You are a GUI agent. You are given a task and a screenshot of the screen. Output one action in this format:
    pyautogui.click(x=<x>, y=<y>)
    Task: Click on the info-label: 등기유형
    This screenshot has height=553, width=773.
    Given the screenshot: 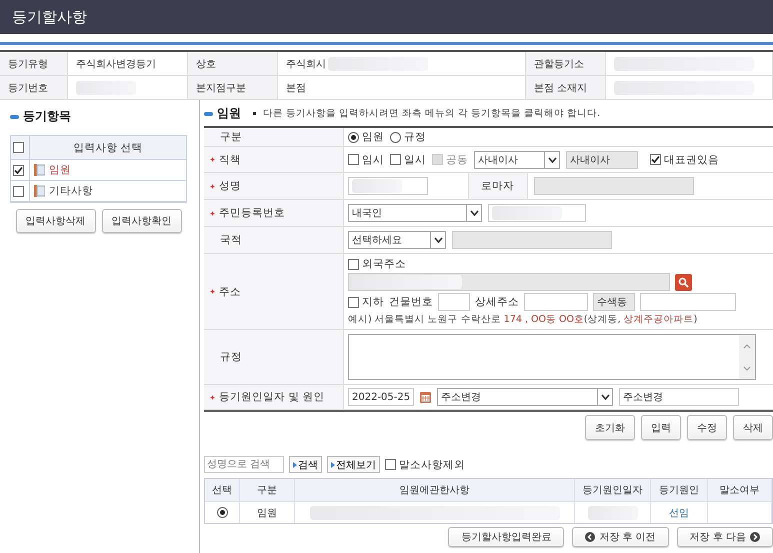 What is the action you would take?
    pyautogui.click(x=34, y=64)
    